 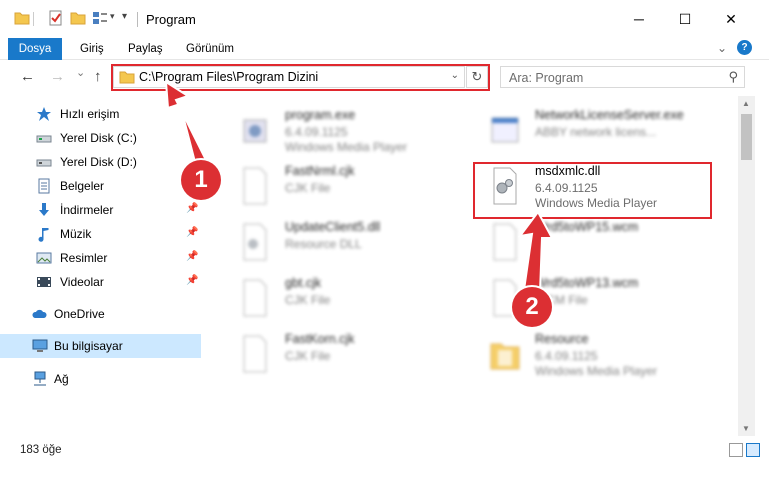 I want to click on documents-icon, so click(x=44, y=186).